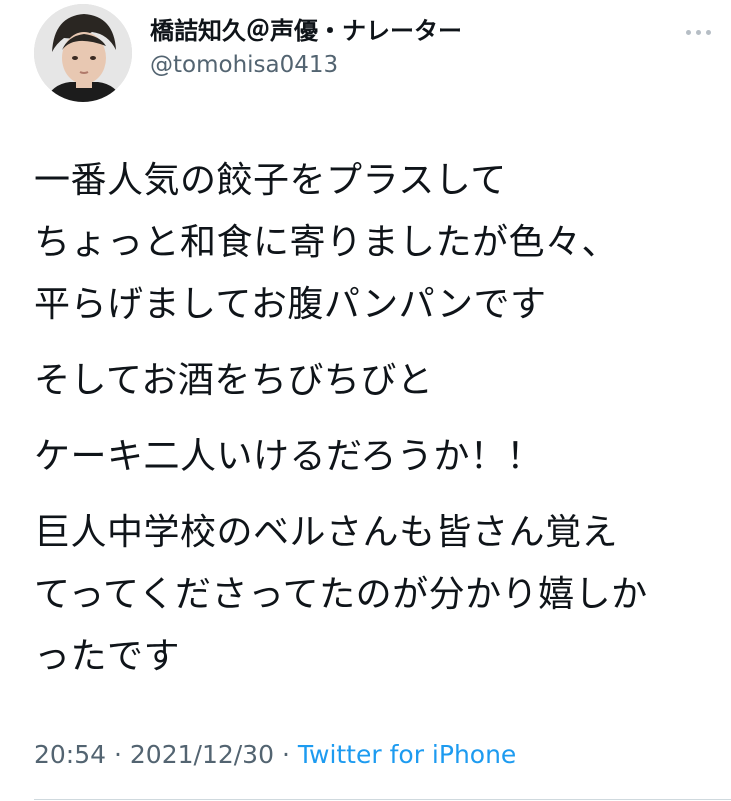  Describe the element at coordinates (382, 799) in the screenshot. I see `divider` at that location.